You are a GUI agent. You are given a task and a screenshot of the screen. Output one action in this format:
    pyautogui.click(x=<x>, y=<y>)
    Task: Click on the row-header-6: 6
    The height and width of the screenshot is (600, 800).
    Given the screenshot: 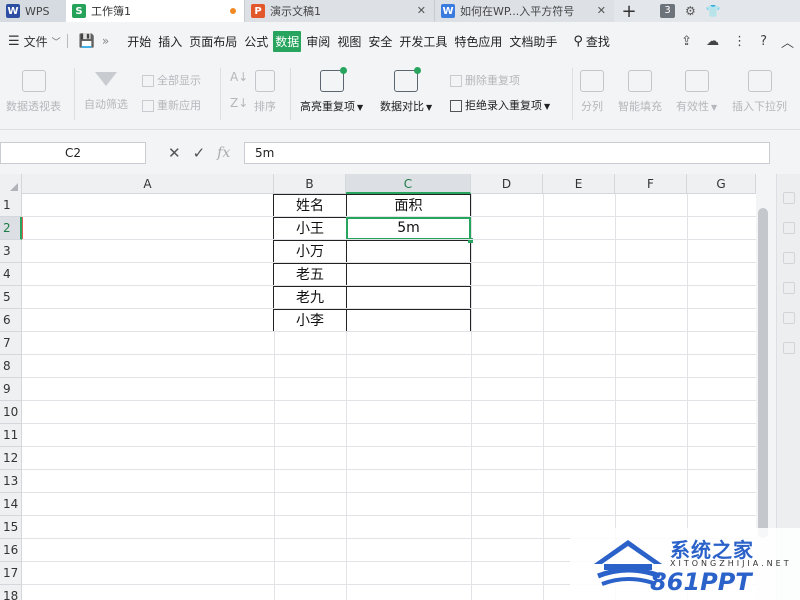 What is the action you would take?
    pyautogui.click(x=11, y=320)
    